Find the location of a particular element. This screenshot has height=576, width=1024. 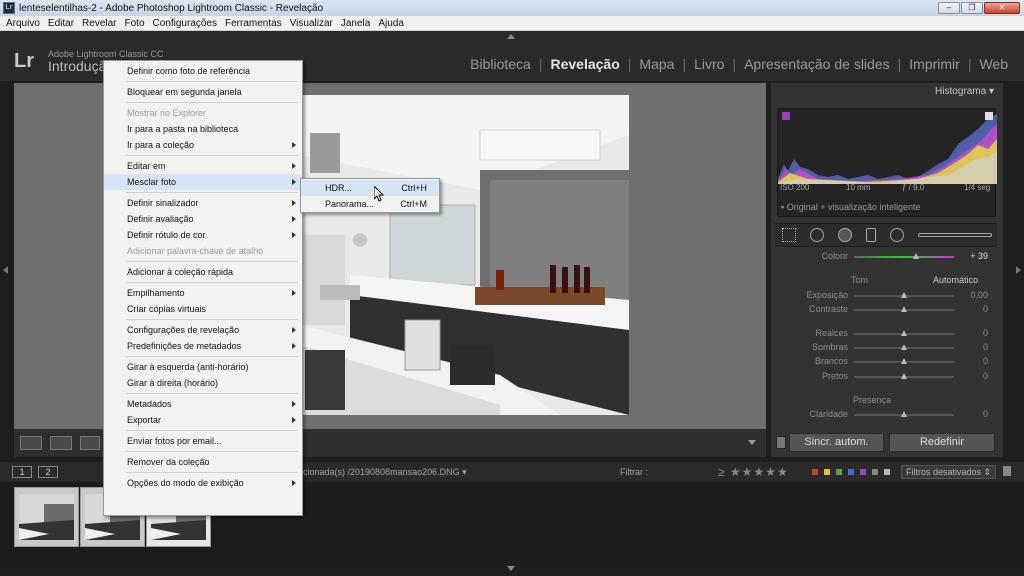

collapse-filmstrip-icon is located at coordinates (511, 568).